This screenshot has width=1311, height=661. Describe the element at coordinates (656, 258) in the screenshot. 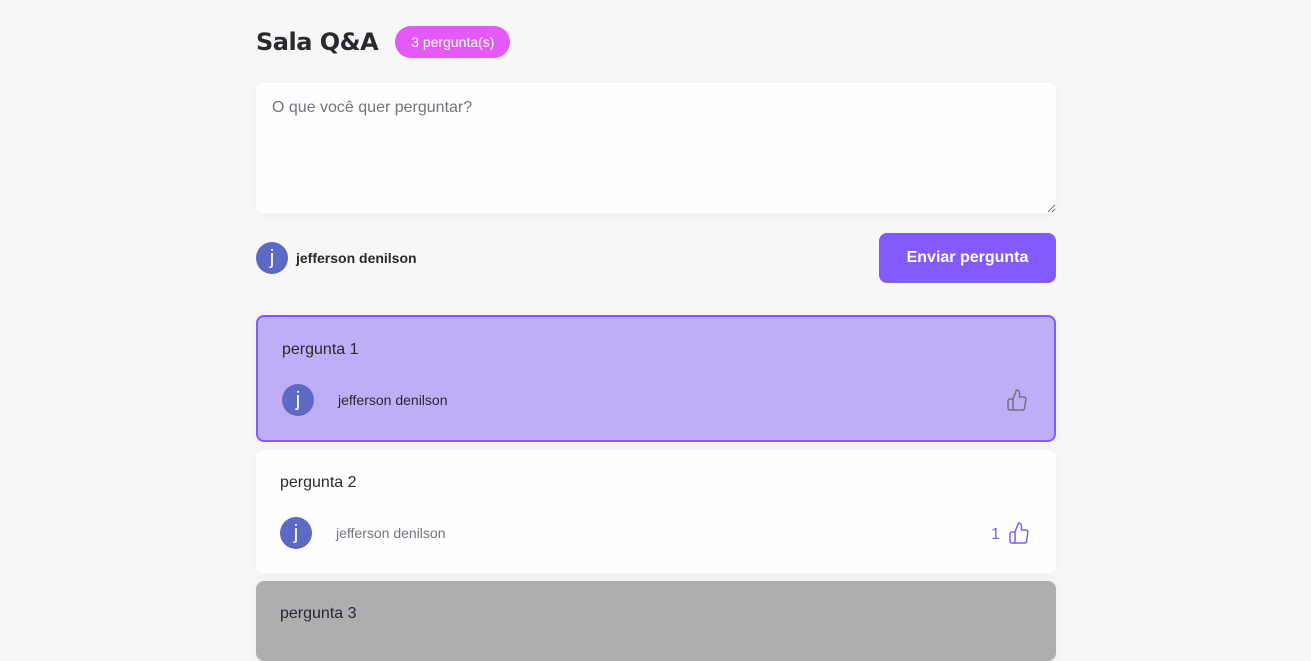

I see `form-footer: j jefferson denilson Enviar pergunta` at that location.